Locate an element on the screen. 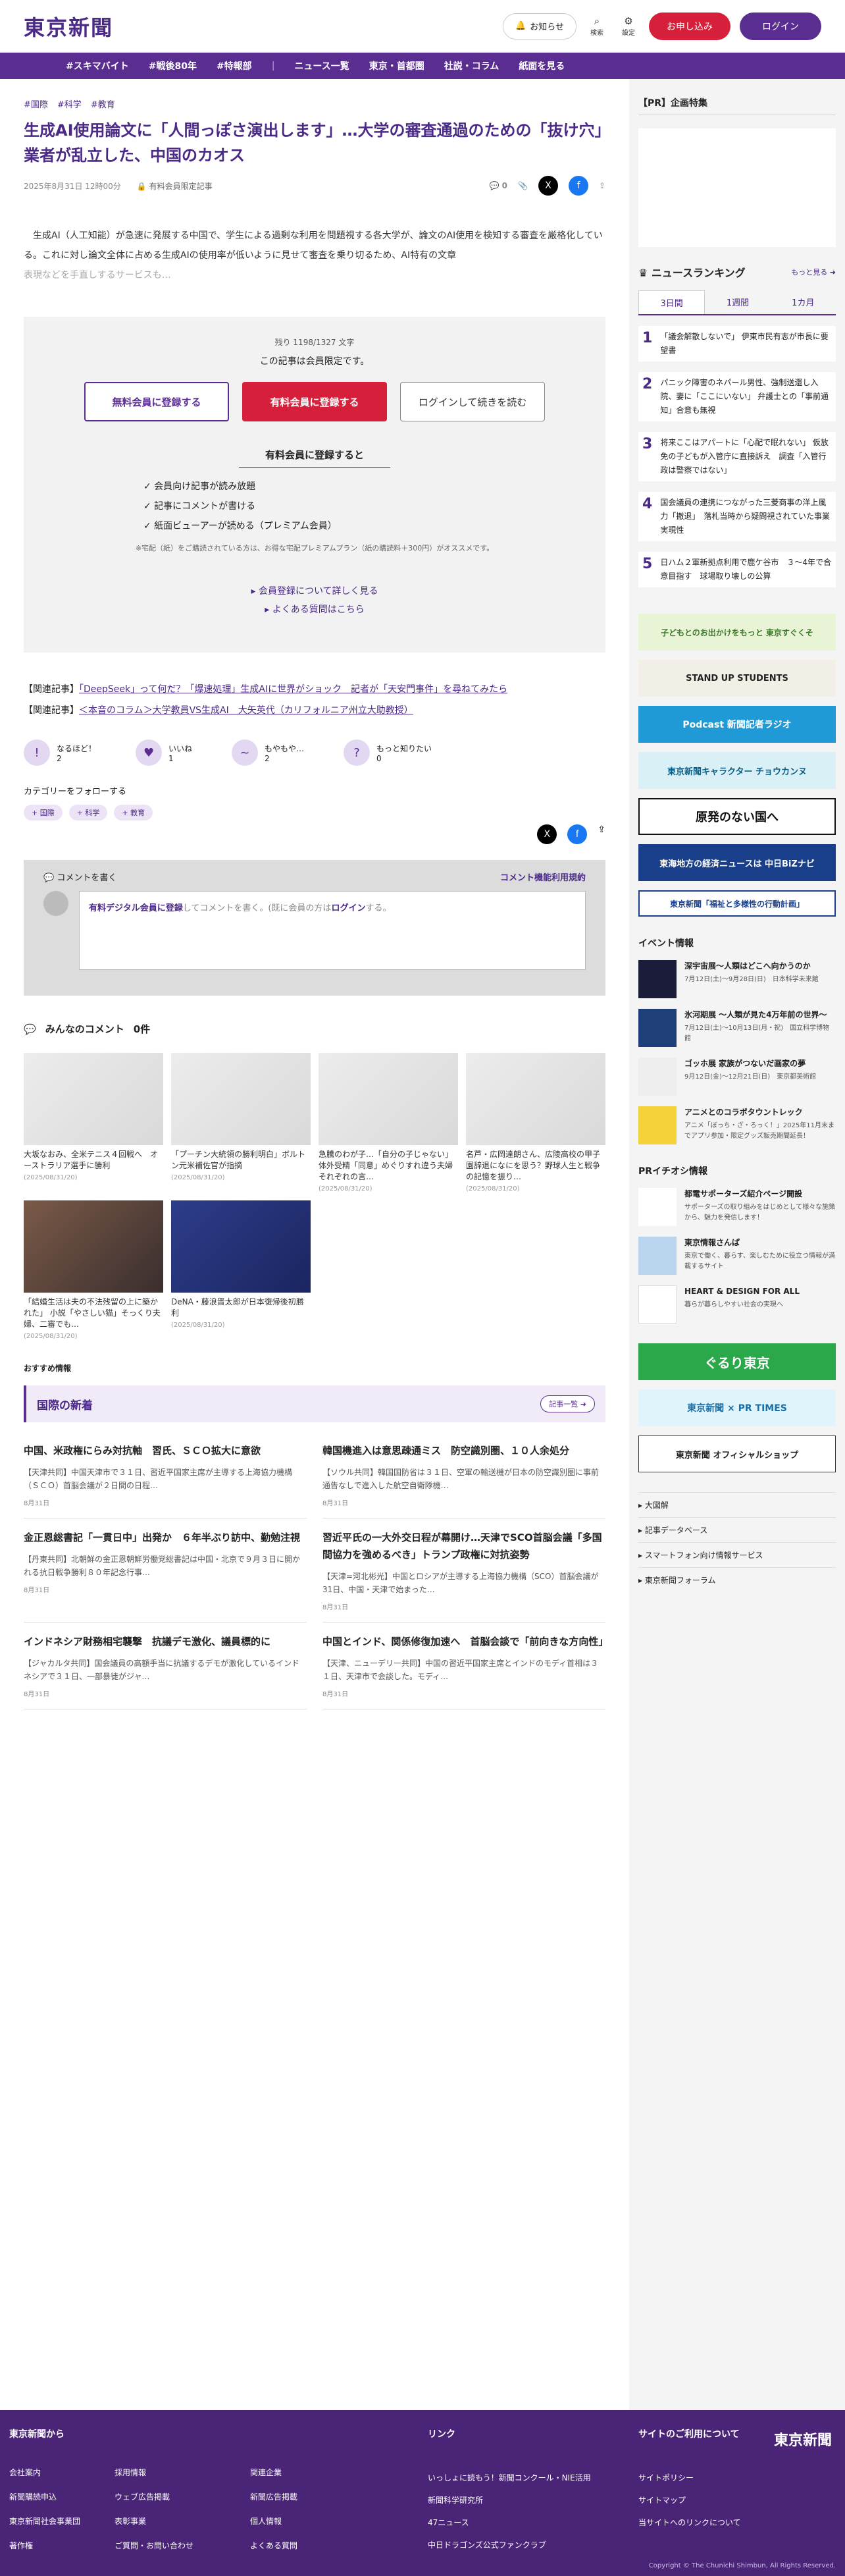 The height and width of the screenshot is (2576, 845). footer-link: 当サイトへのリンクについて is located at coordinates (689, 2522).